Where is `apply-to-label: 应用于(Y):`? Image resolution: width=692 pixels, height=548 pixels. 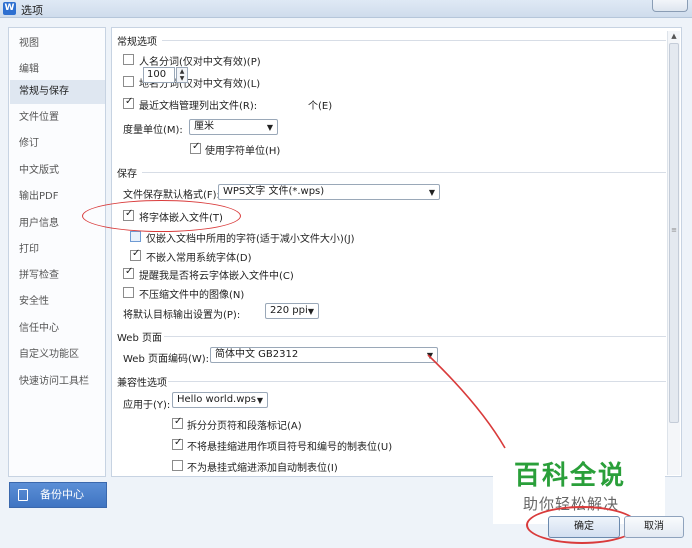
apply-to-label: 应用于(Y): is located at coordinates (147, 405).